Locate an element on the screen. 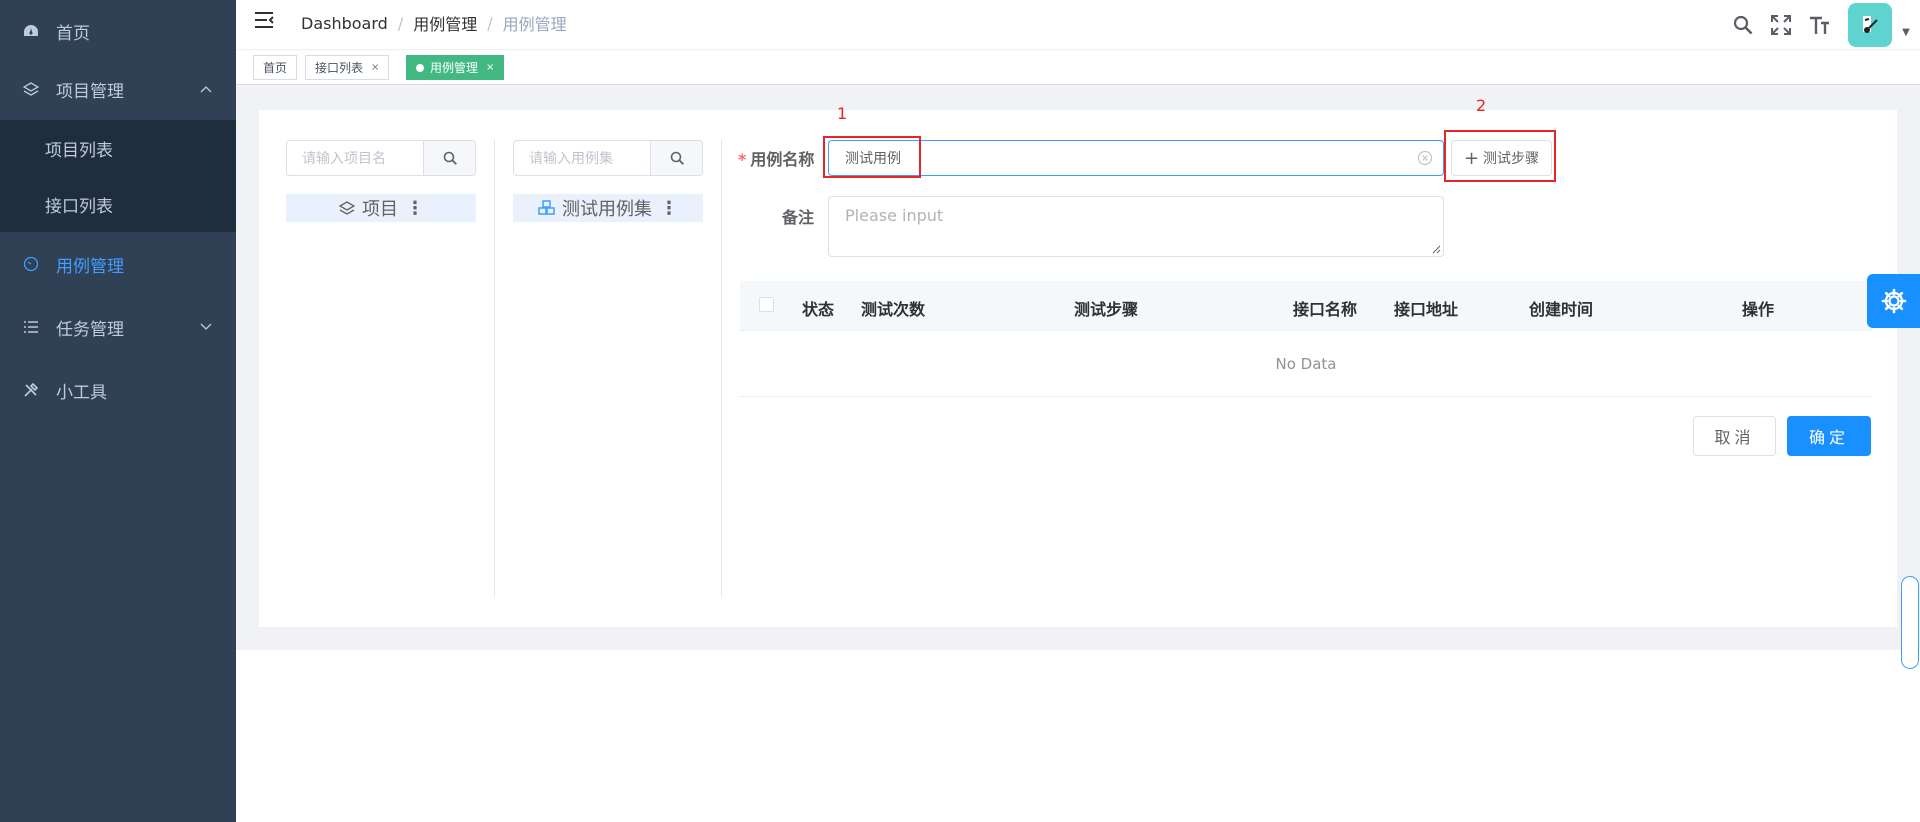  active-dot-icon is located at coordinates (420, 67).